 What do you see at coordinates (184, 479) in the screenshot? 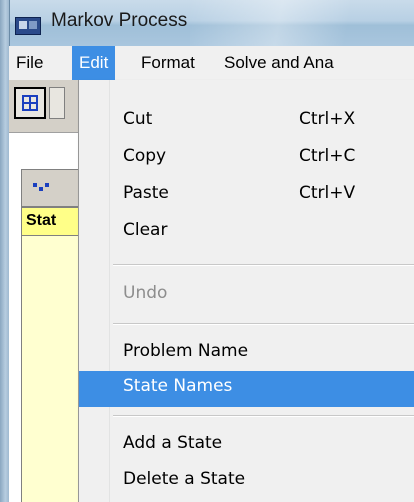
I see `menu-item-delete-state-label: Delete a State` at bounding box center [184, 479].